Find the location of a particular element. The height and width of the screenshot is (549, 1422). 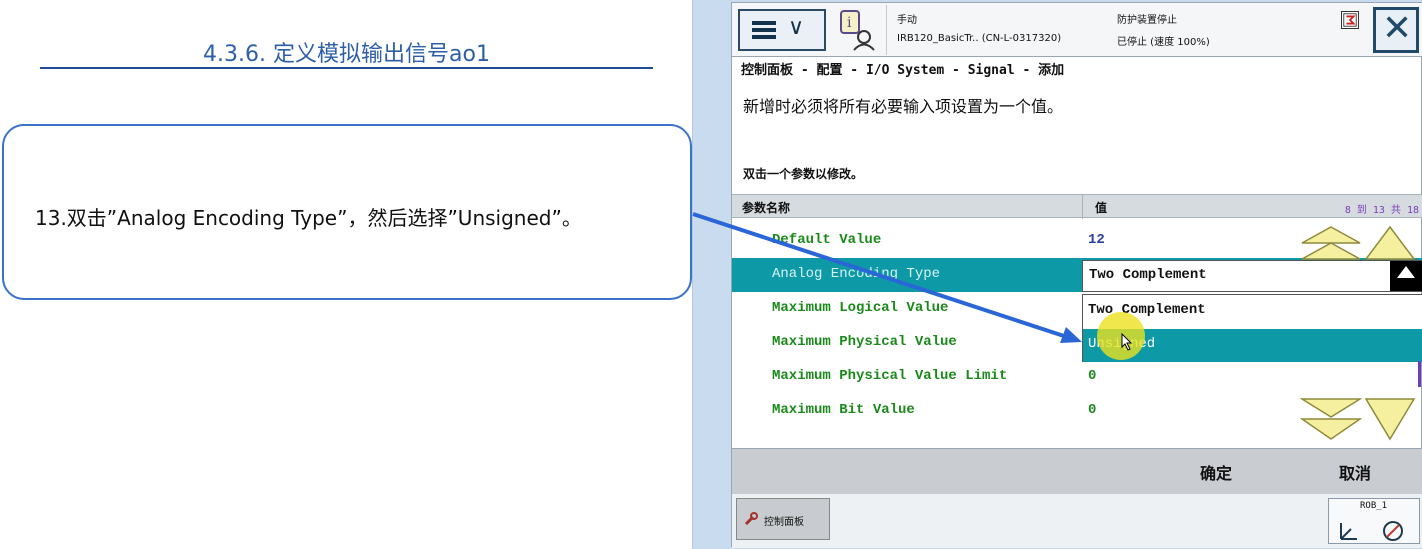

table-header: 参数名称 值 8 到 13 共 18 is located at coordinates (1077, 206).